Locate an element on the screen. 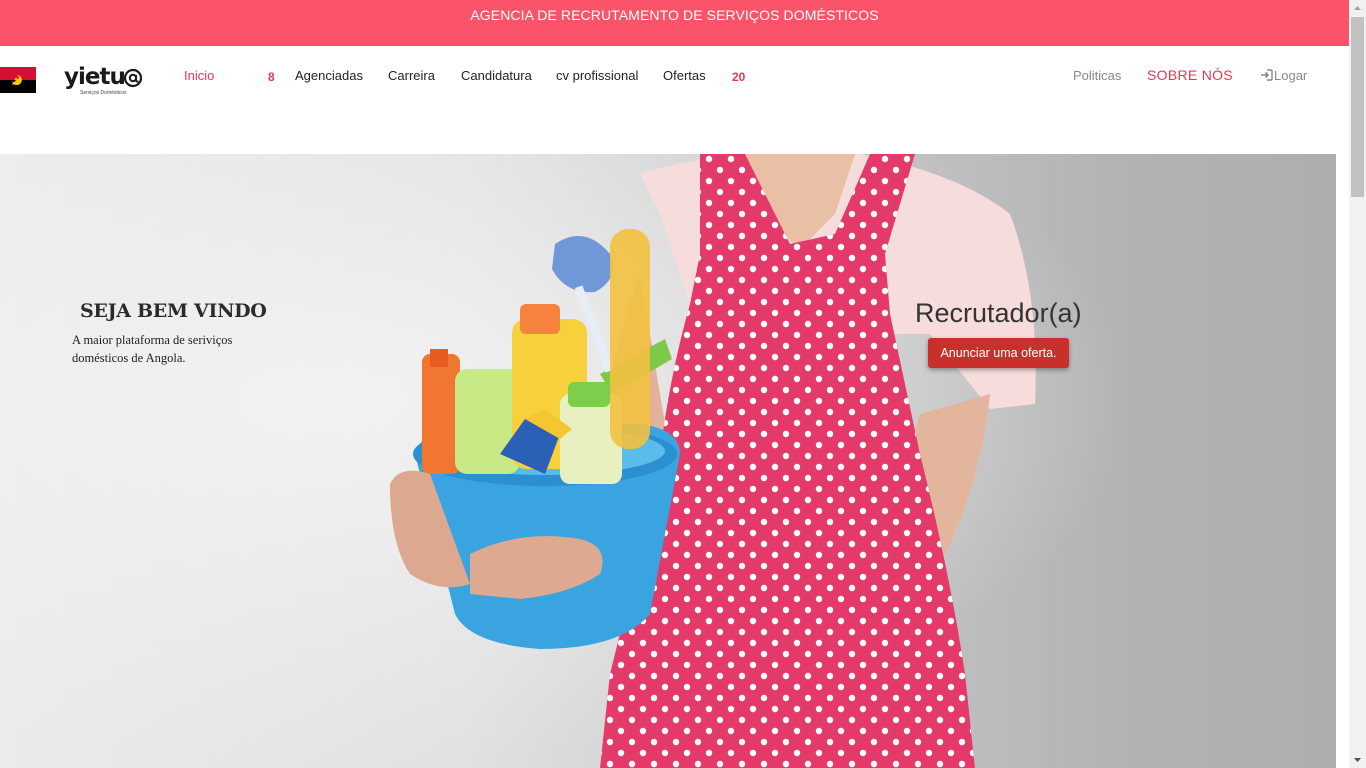 The height and width of the screenshot is (768, 1366). nav-agencies: Agenciadas is located at coordinates (329, 75).